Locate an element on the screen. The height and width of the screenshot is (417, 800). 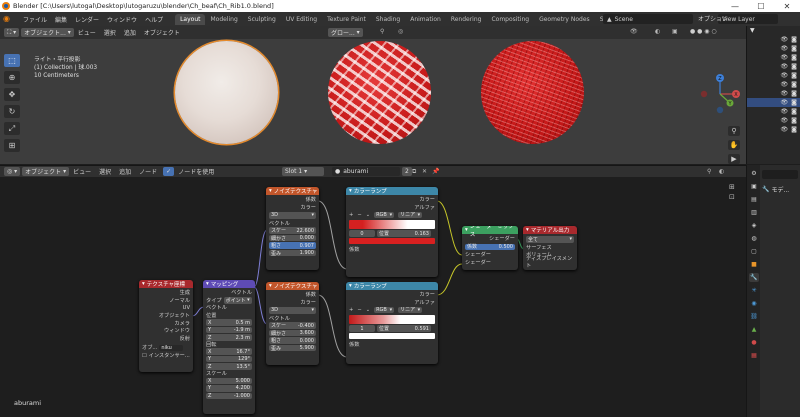
texture-tab-icon: ▦ is located at coordinates (754, 355).